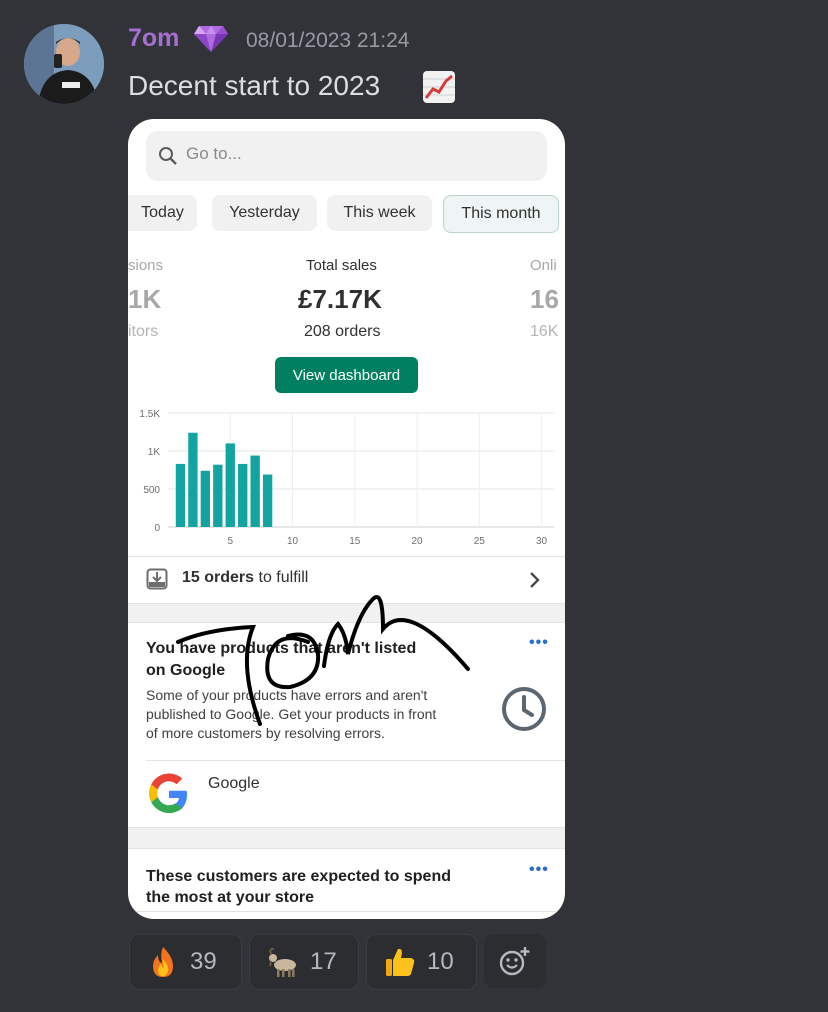  What do you see at coordinates (439, 87) in the screenshot?
I see `chart-increasing-icon` at bounding box center [439, 87].